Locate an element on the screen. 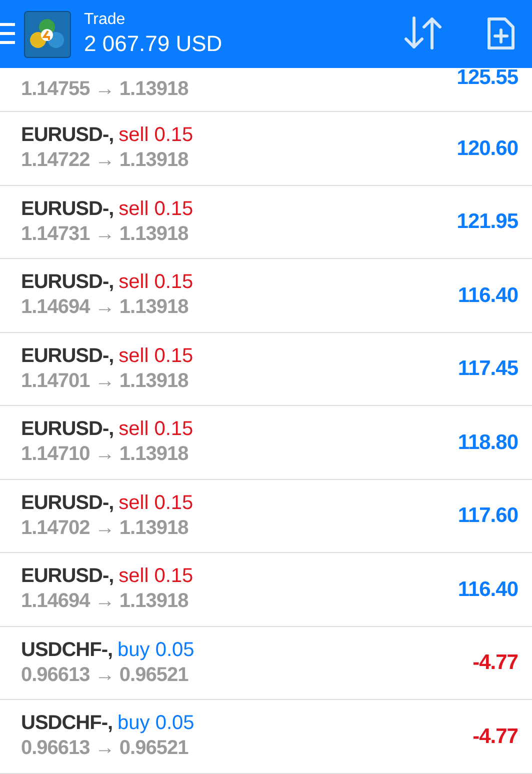 The width and height of the screenshot is (532, 774). profit-value: 118.80 is located at coordinates (488, 443).